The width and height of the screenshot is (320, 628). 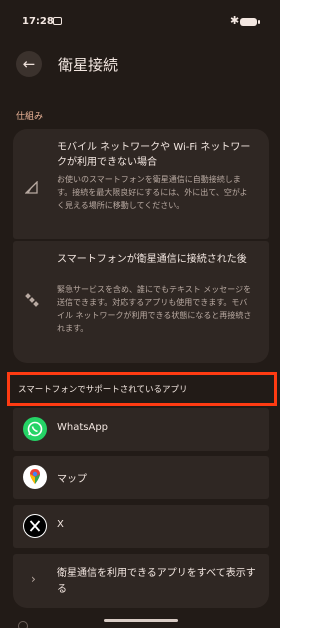 What do you see at coordinates (33, 579) in the screenshot?
I see `chevron-right-icon: ›` at bounding box center [33, 579].